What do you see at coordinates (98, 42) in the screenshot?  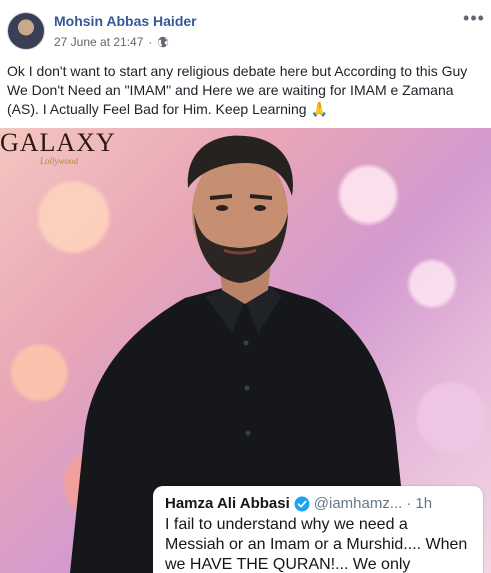 I see `post-timestamp: 27 June at 21:47` at bounding box center [98, 42].